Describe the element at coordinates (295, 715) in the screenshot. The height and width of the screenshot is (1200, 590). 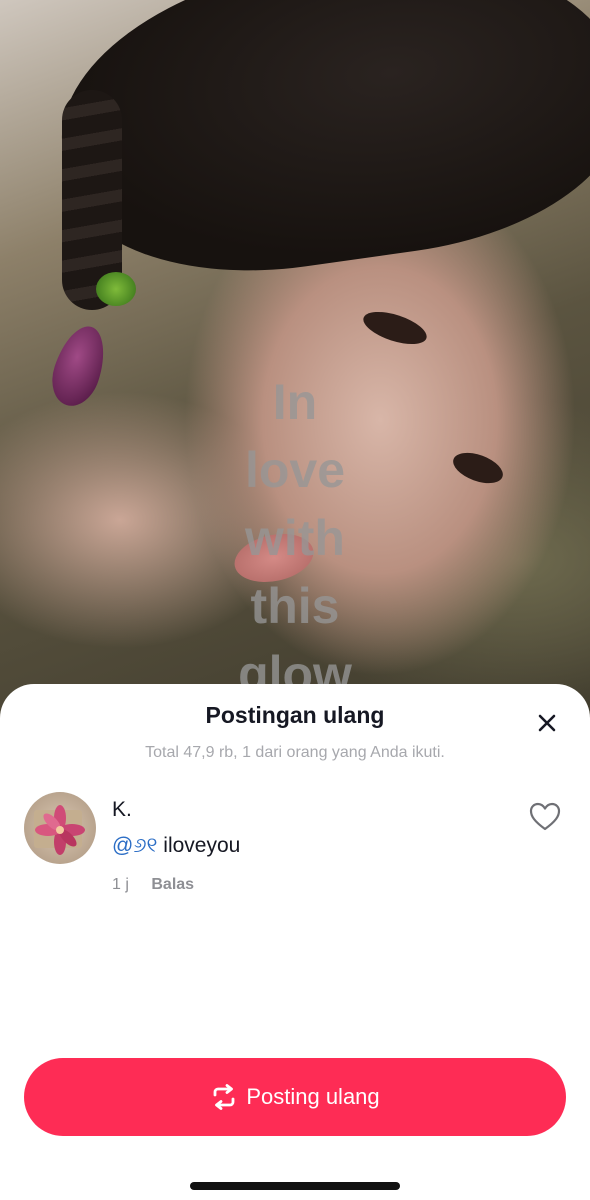
I see `sheet-title: Postingan ulang` at that location.